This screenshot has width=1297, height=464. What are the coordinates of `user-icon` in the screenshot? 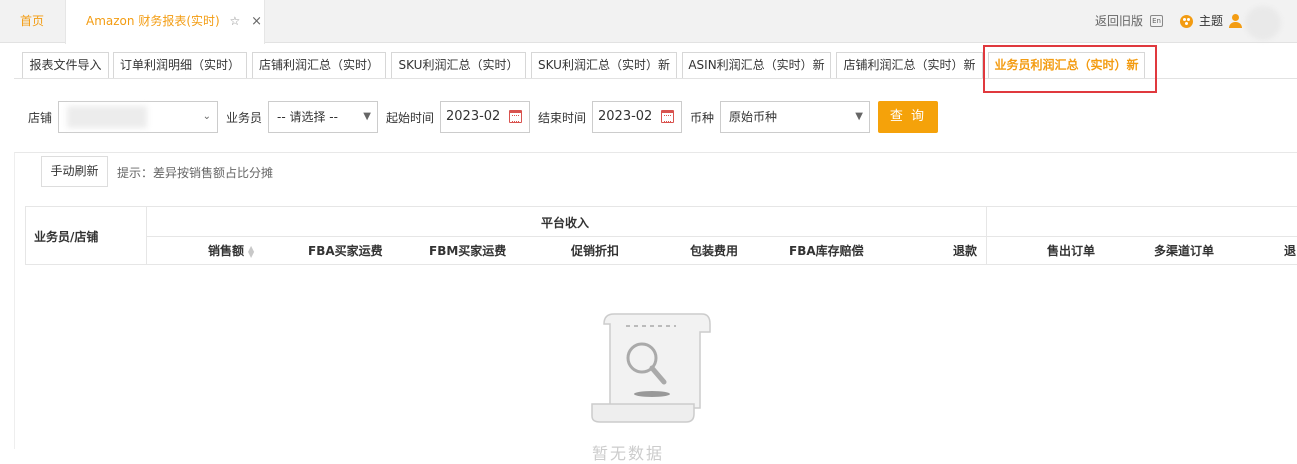 It's located at (1235, 21).